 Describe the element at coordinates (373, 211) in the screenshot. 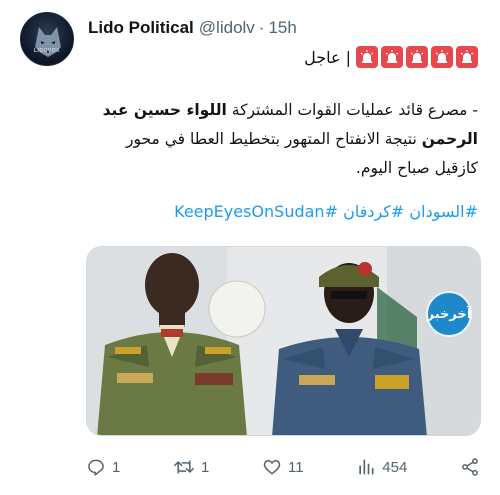

I see `hashtag-link: #كردفان` at that location.